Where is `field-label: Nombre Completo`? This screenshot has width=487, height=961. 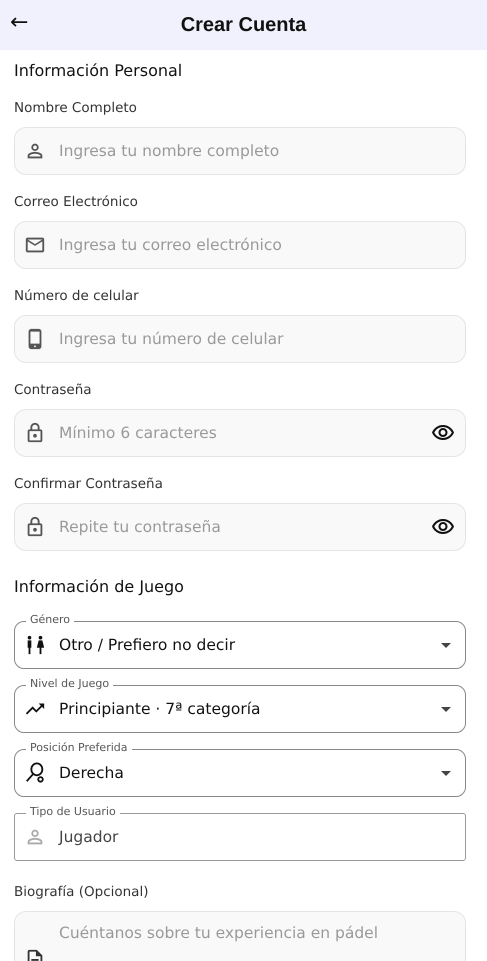 field-label: Nombre Completo is located at coordinates (76, 108).